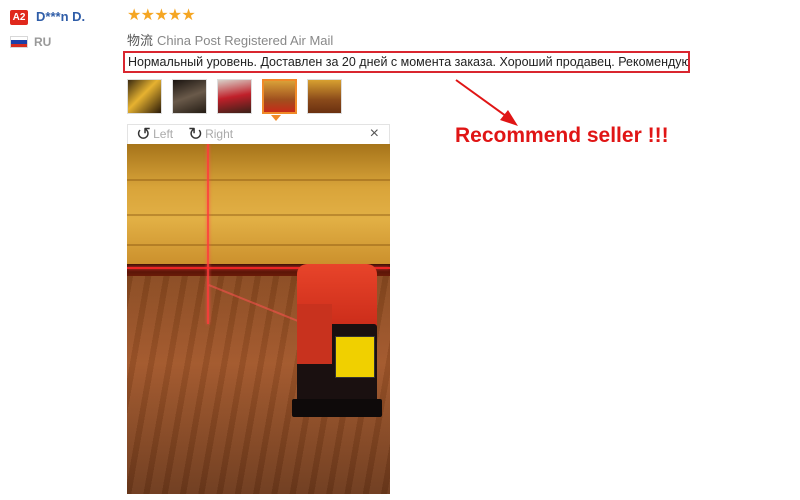 The width and height of the screenshot is (800, 500). I want to click on rotate-right-icon: ↻, so click(196, 134).